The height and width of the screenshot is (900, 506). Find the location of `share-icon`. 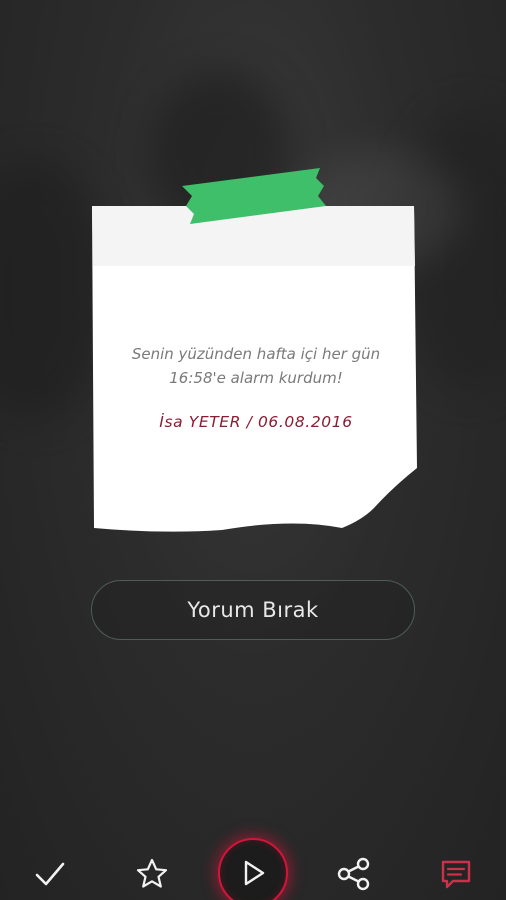

share-icon is located at coordinates (353, 874).